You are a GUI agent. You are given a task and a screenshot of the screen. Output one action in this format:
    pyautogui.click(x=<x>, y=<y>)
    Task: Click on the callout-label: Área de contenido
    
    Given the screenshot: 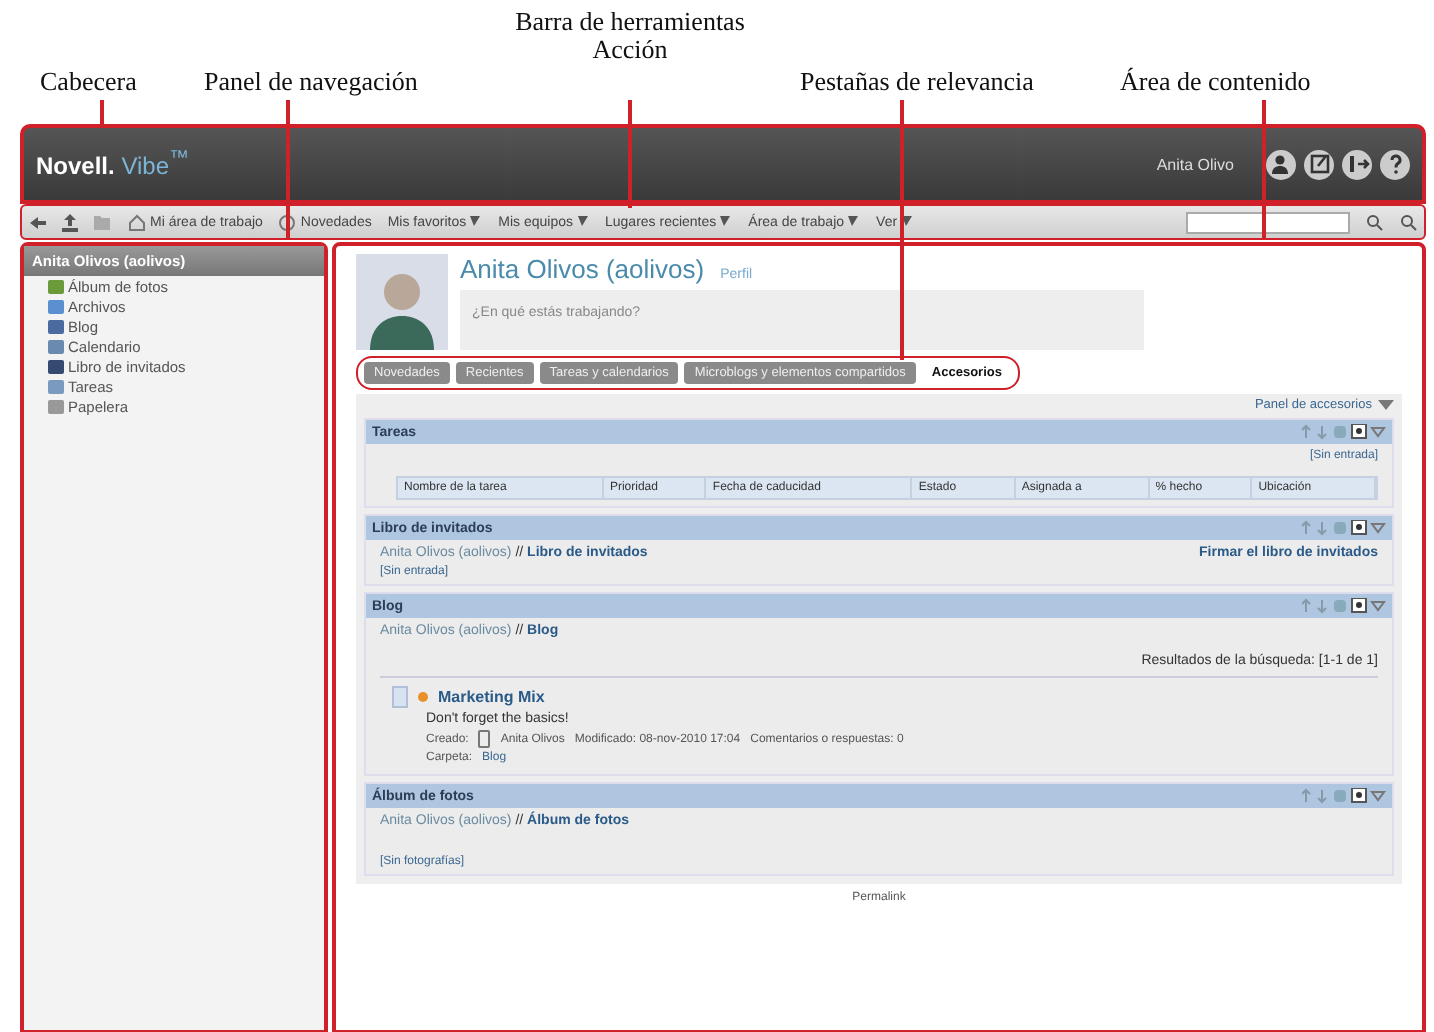 What is the action you would take?
    pyautogui.click(x=1215, y=82)
    